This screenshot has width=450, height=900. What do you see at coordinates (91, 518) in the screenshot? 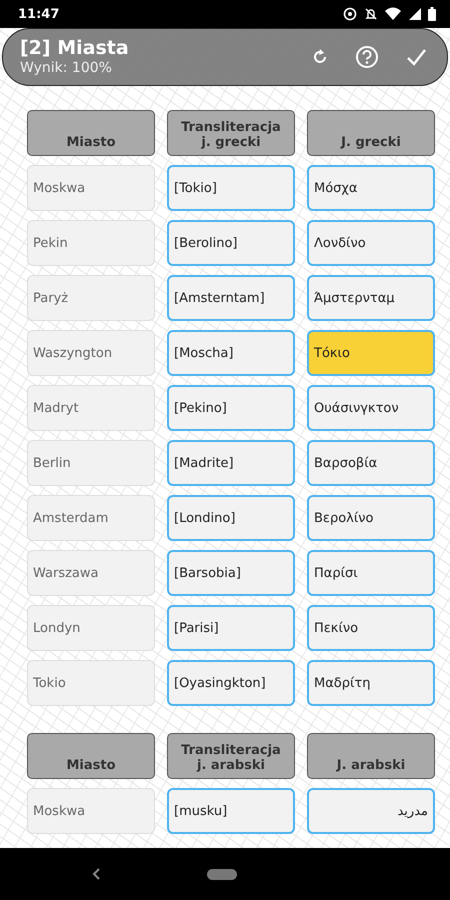
I see `city-cell: Amsterdam` at bounding box center [91, 518].